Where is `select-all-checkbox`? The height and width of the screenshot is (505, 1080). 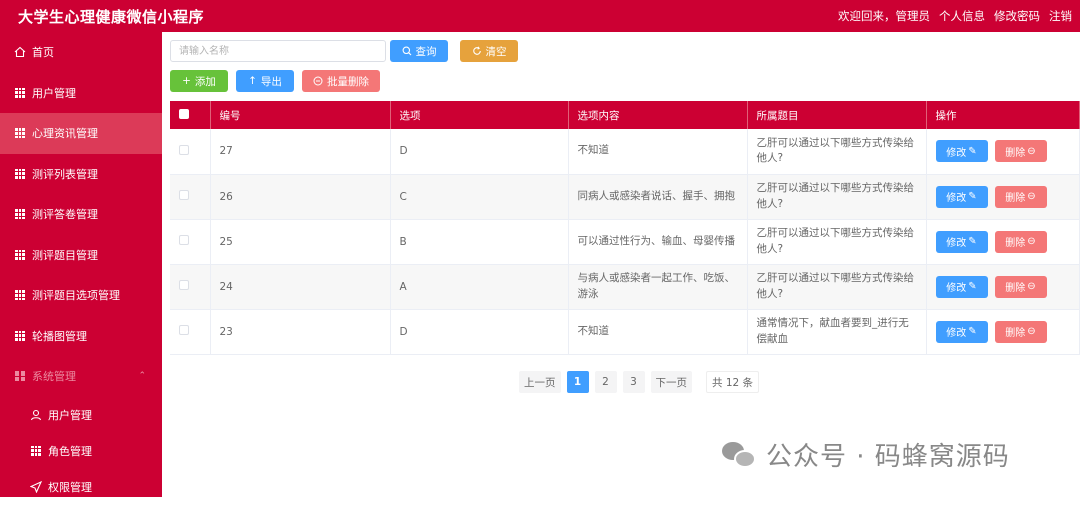
select-all-checkbox is located at coordinates (184, 113).